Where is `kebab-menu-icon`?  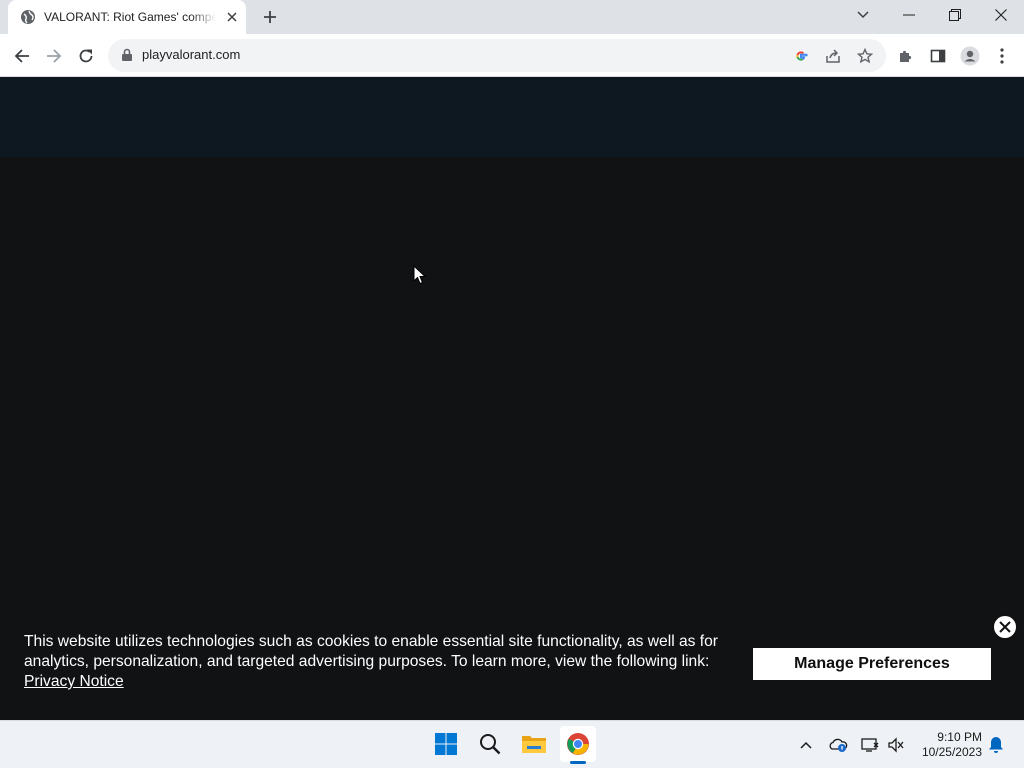 kebab-menu-icon is located at coordinates (1002, 56).